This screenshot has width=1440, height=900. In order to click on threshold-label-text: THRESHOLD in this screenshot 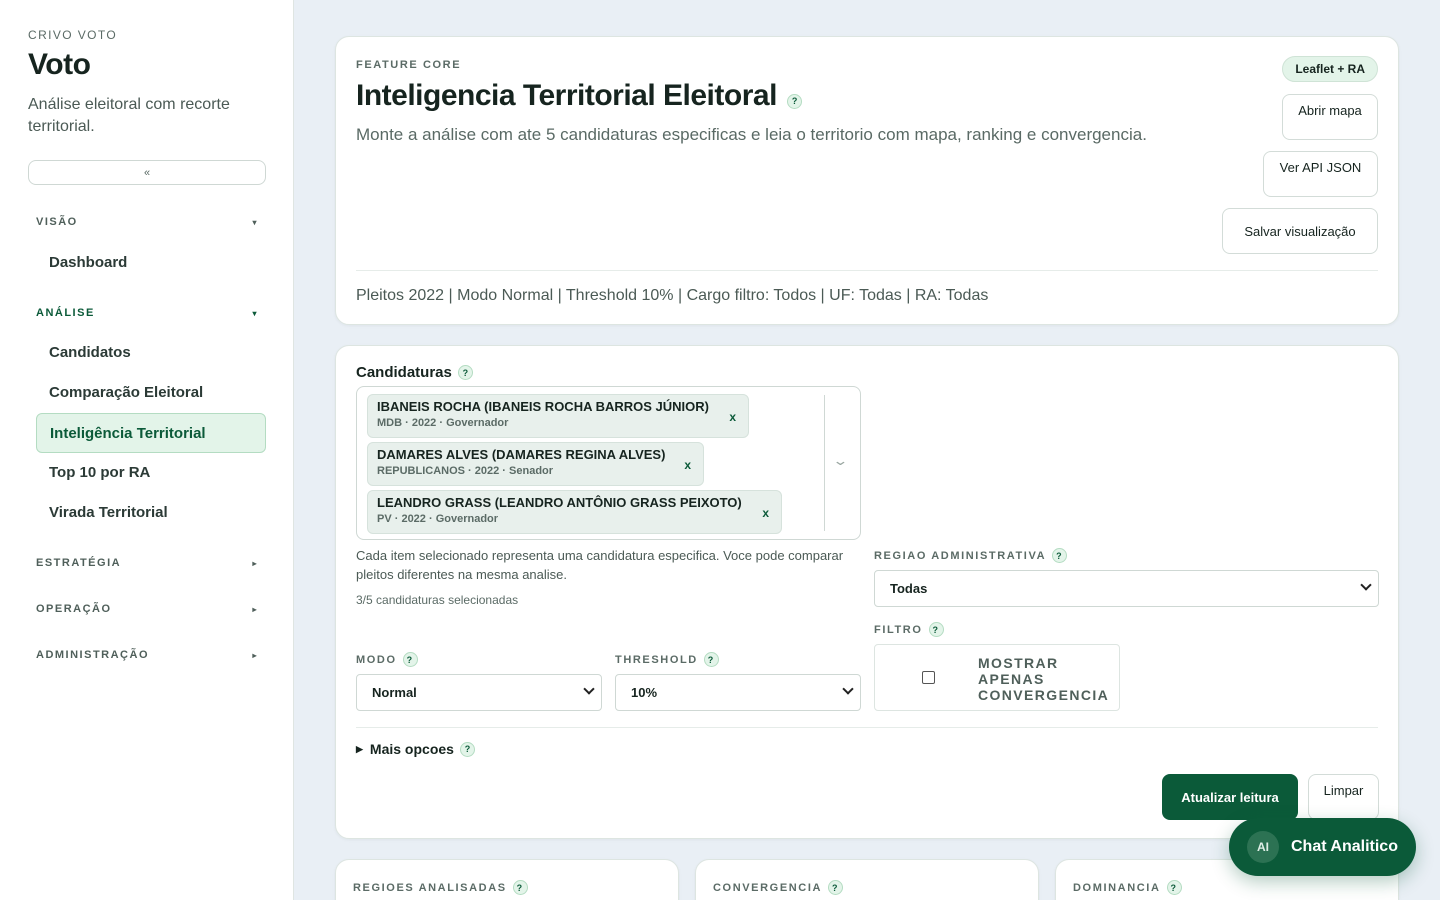, I will do `click(656, 659)`.